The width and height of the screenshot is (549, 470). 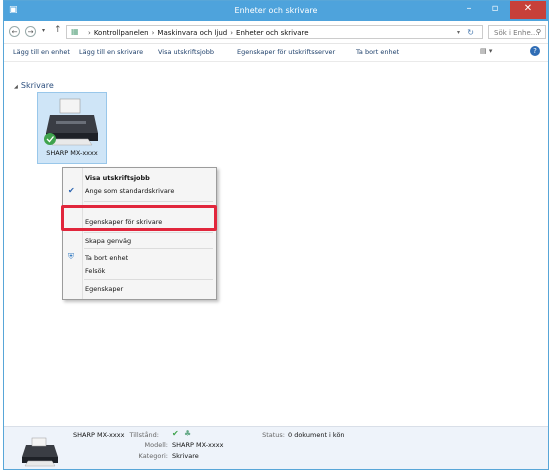 What do you see at coordinates (117, 178) in the screenshot?
I see `menu-item-see-print-jobs: Visa utskriftsjobb` at bounding box center [117, 178].